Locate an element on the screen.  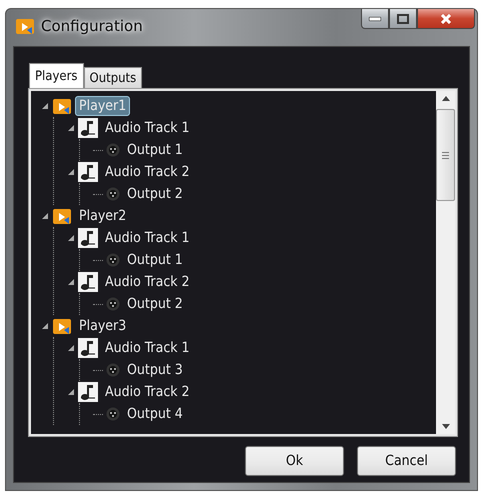
scroll-down-icon is located at coordinates (446, 426).